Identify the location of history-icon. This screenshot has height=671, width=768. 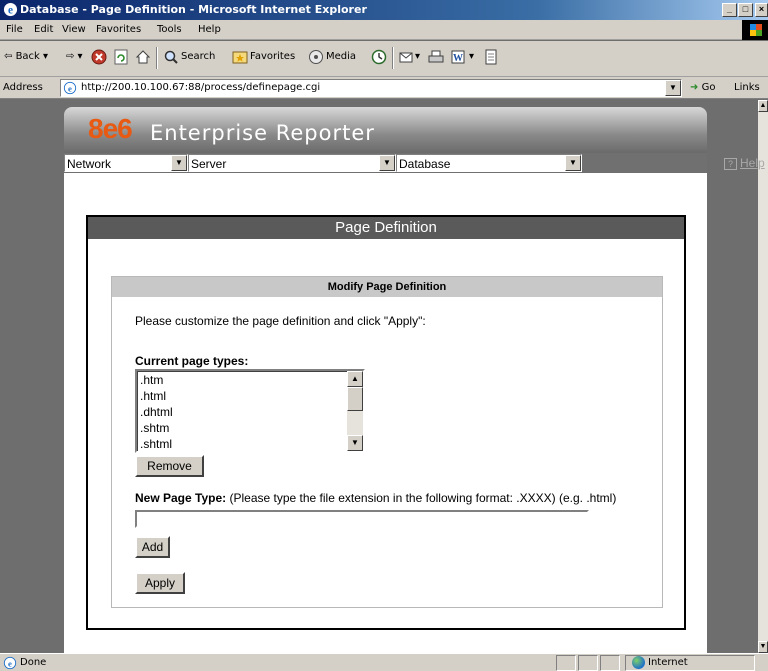
(379, 57).